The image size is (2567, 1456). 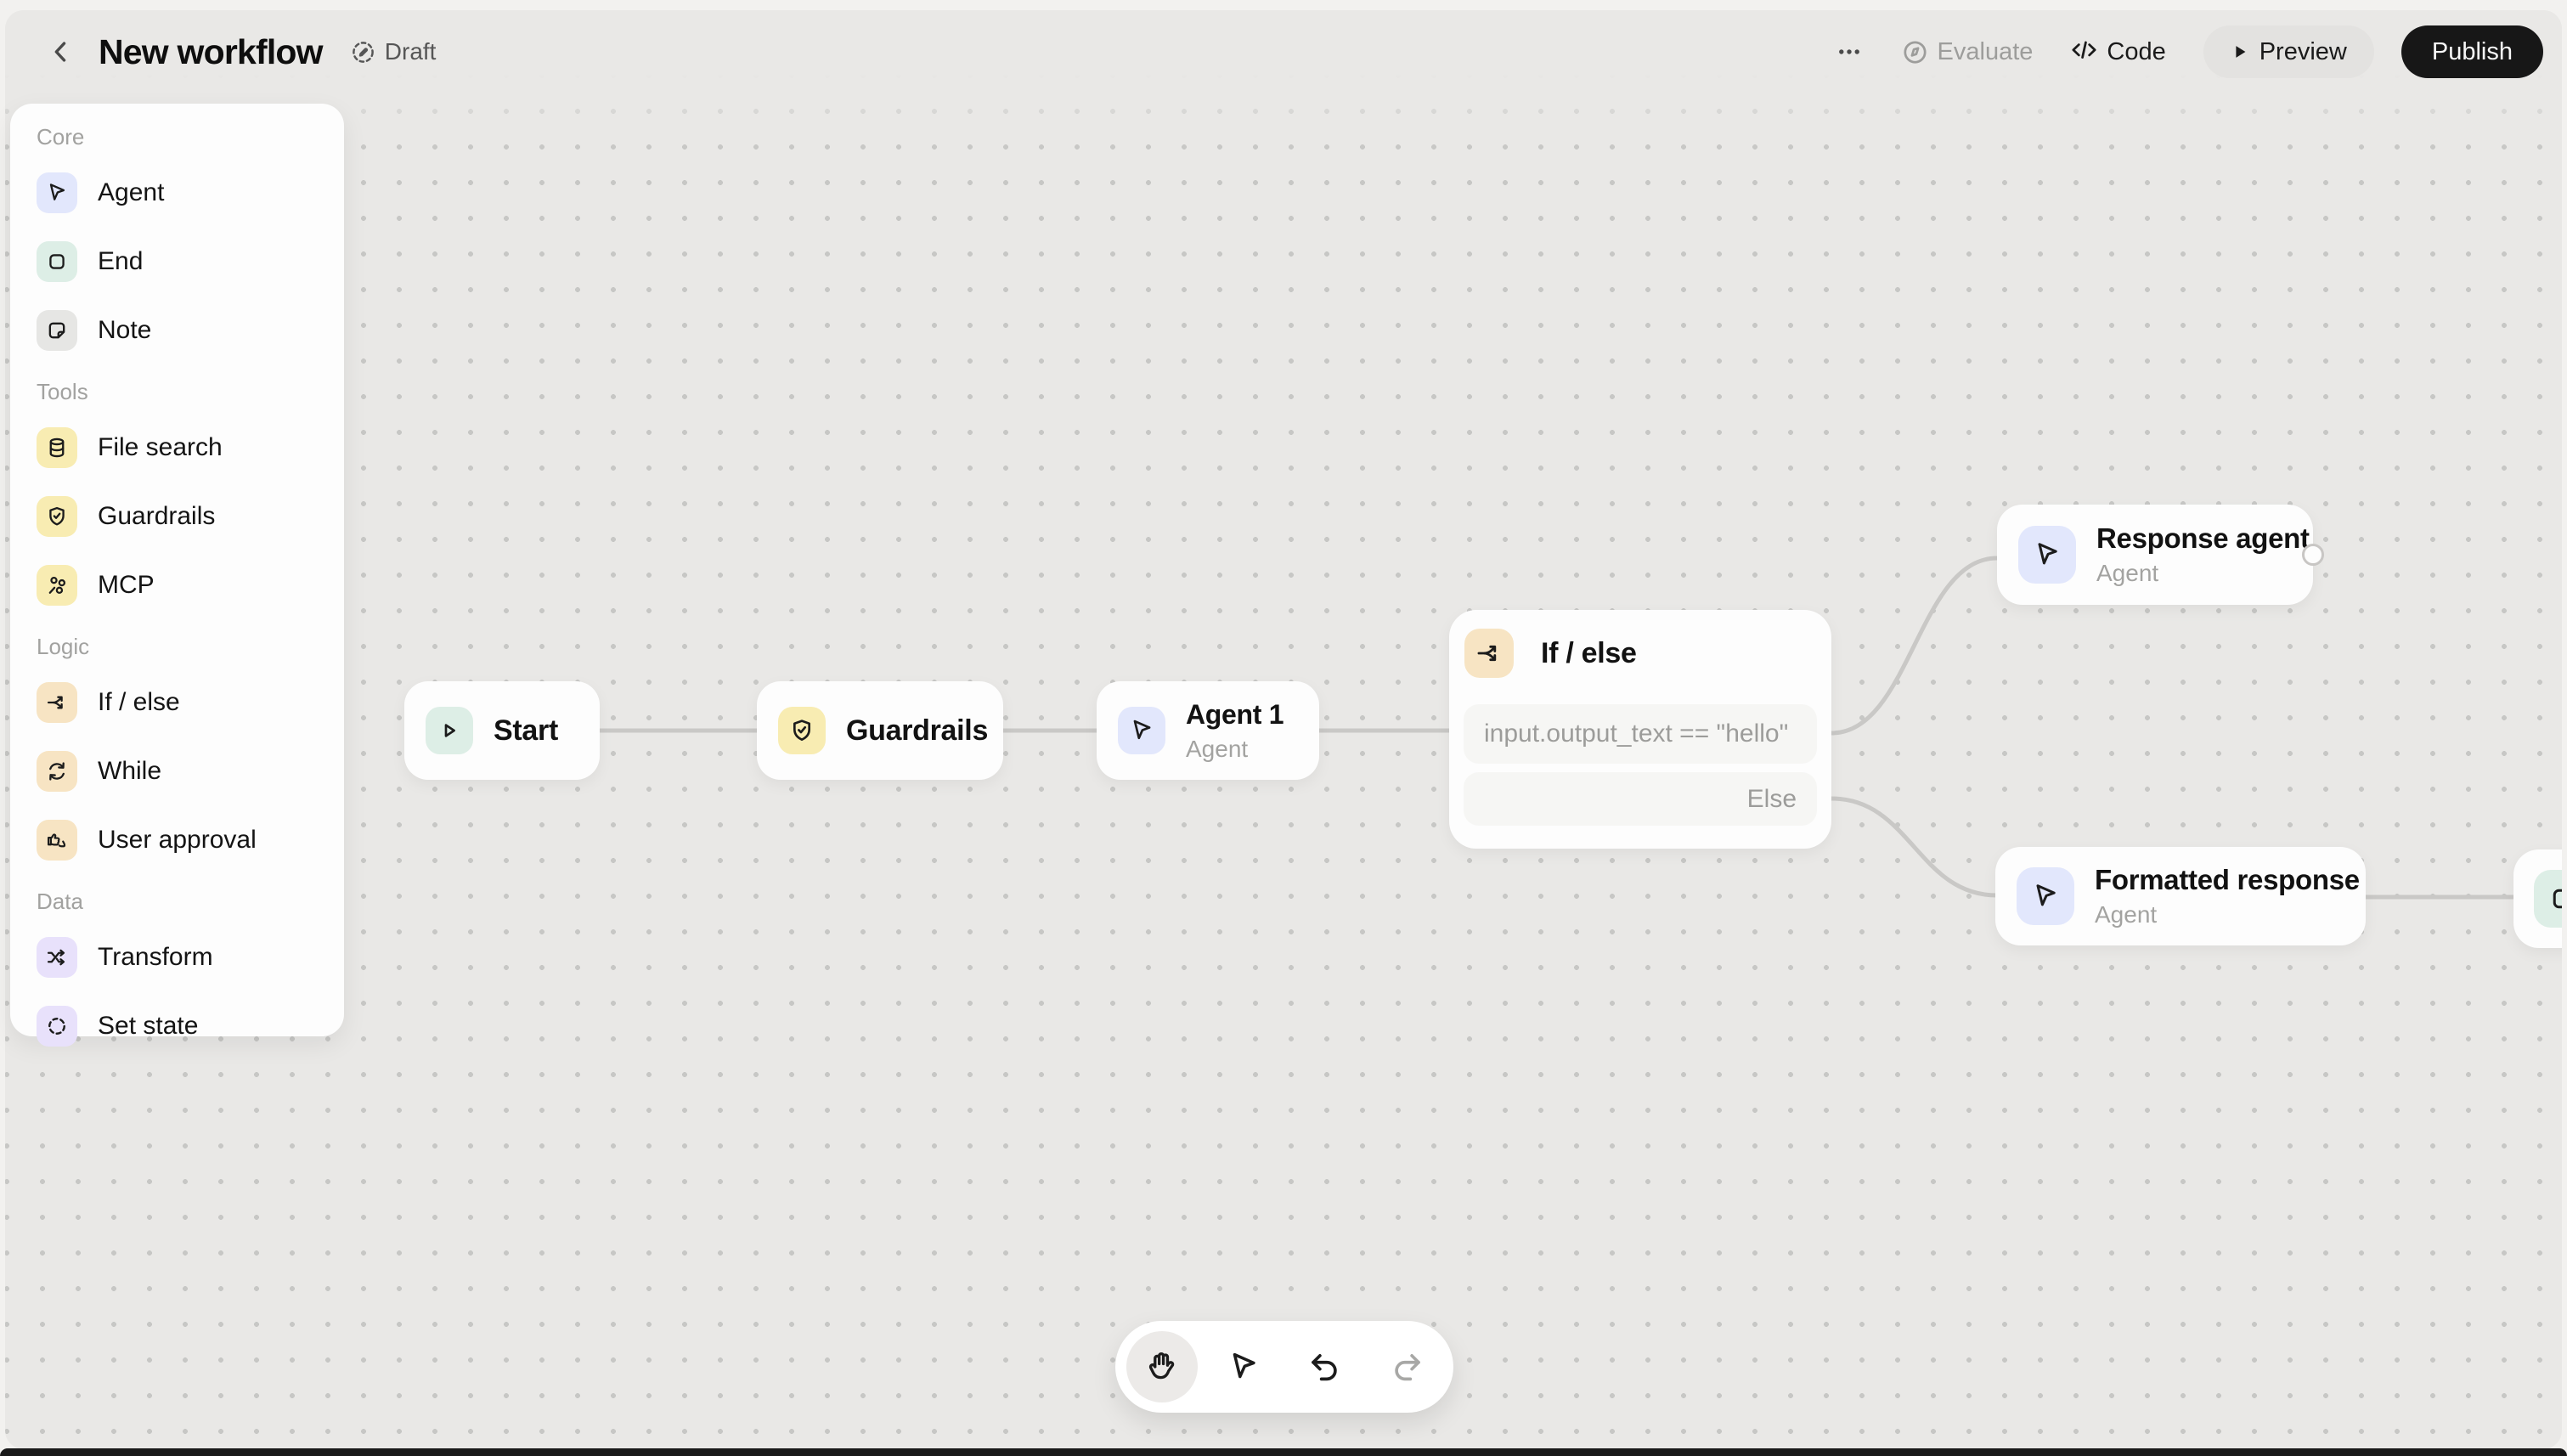 What do you see at coordinates (60, 902) in the screenshot?
I see `section-label-data: Data` at bounding box center [60, 902].